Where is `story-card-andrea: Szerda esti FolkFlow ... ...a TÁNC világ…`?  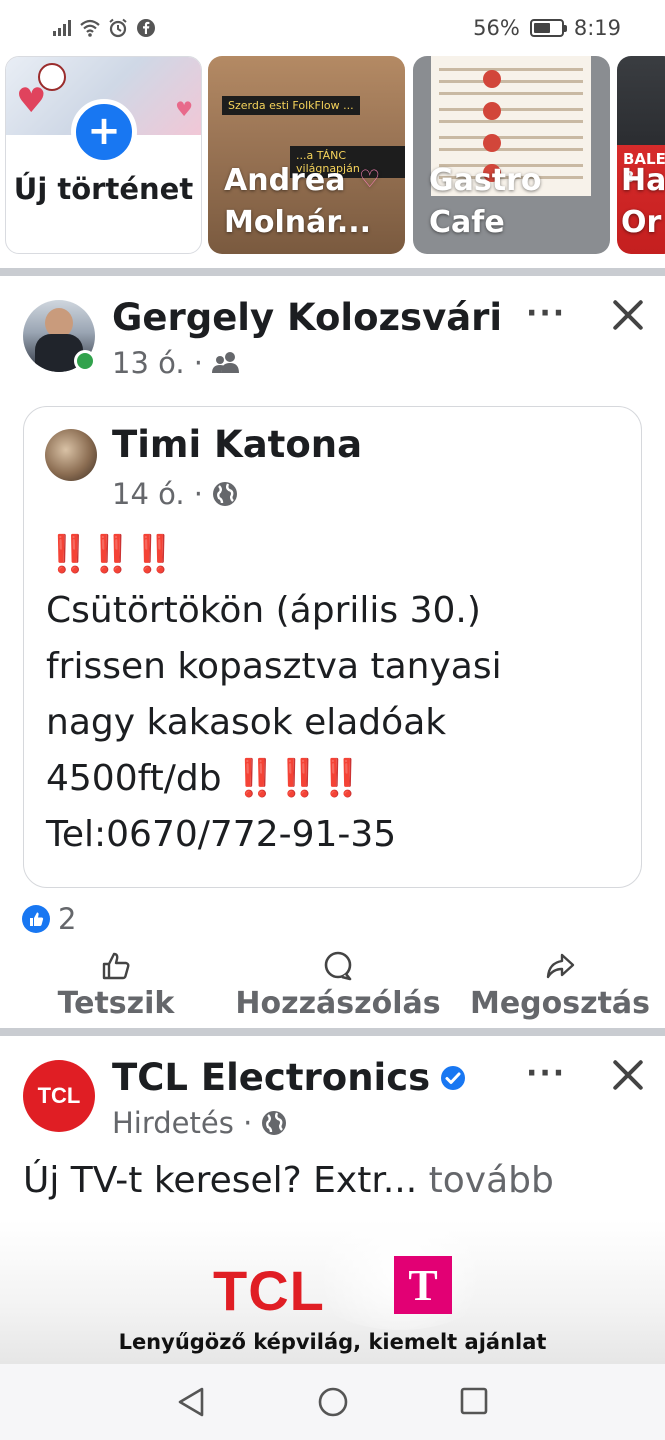 story-card-andrea: Szerda esti FolkFlow ... ...a TÁNC világ… is located at coordinates (306, 155).